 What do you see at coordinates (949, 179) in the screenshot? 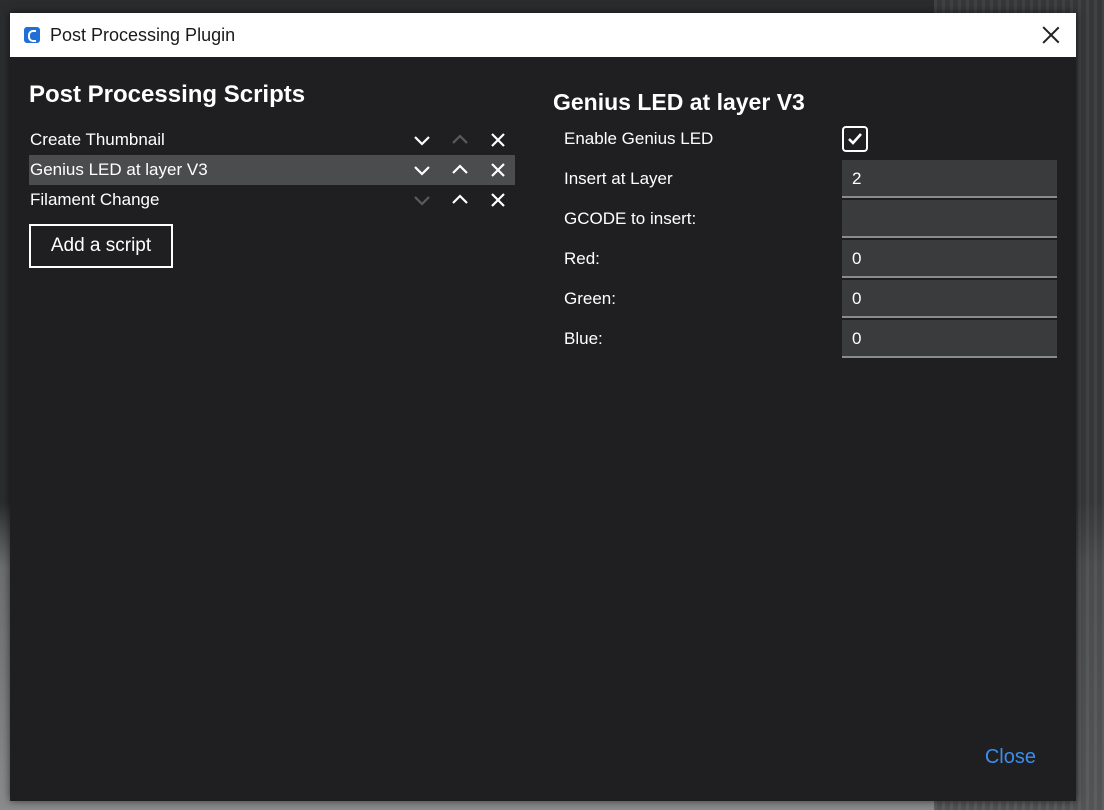
I see `insert-at-layer-input: 2` at bounding box center [949, 179].